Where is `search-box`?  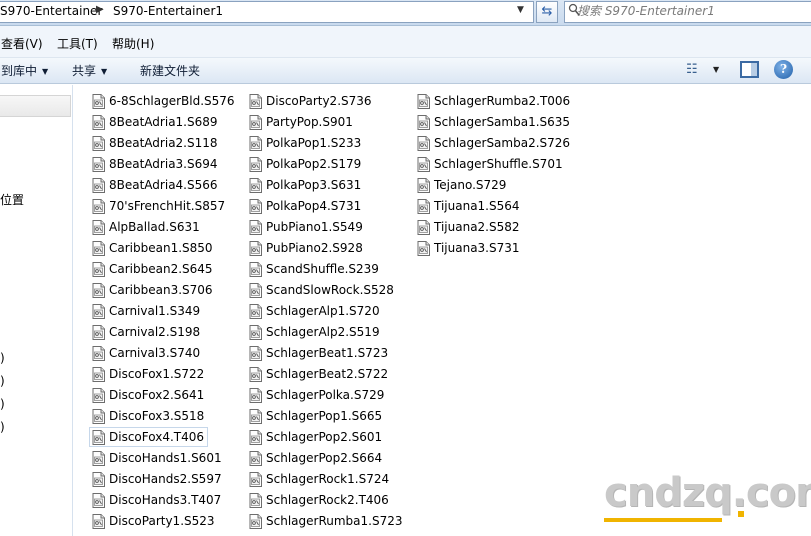 search-box is located at coordinates (687, 12).